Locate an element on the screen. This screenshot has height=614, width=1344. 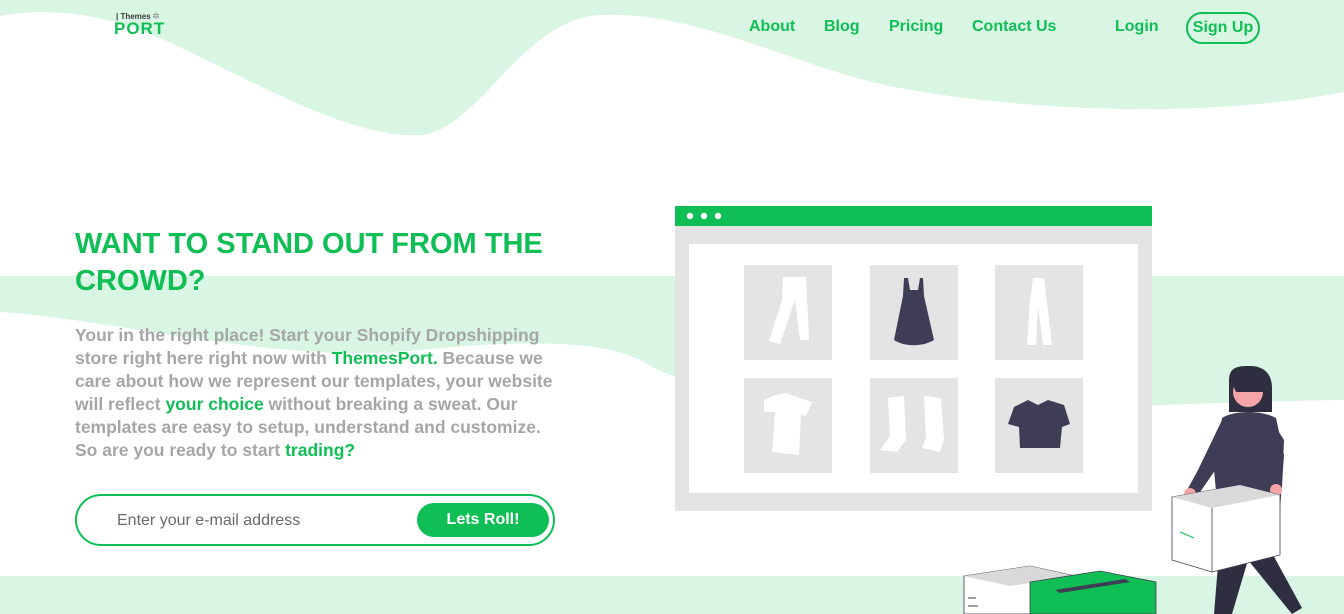
nav-pricing-link: Pricing is located at coordinates (916, 27).